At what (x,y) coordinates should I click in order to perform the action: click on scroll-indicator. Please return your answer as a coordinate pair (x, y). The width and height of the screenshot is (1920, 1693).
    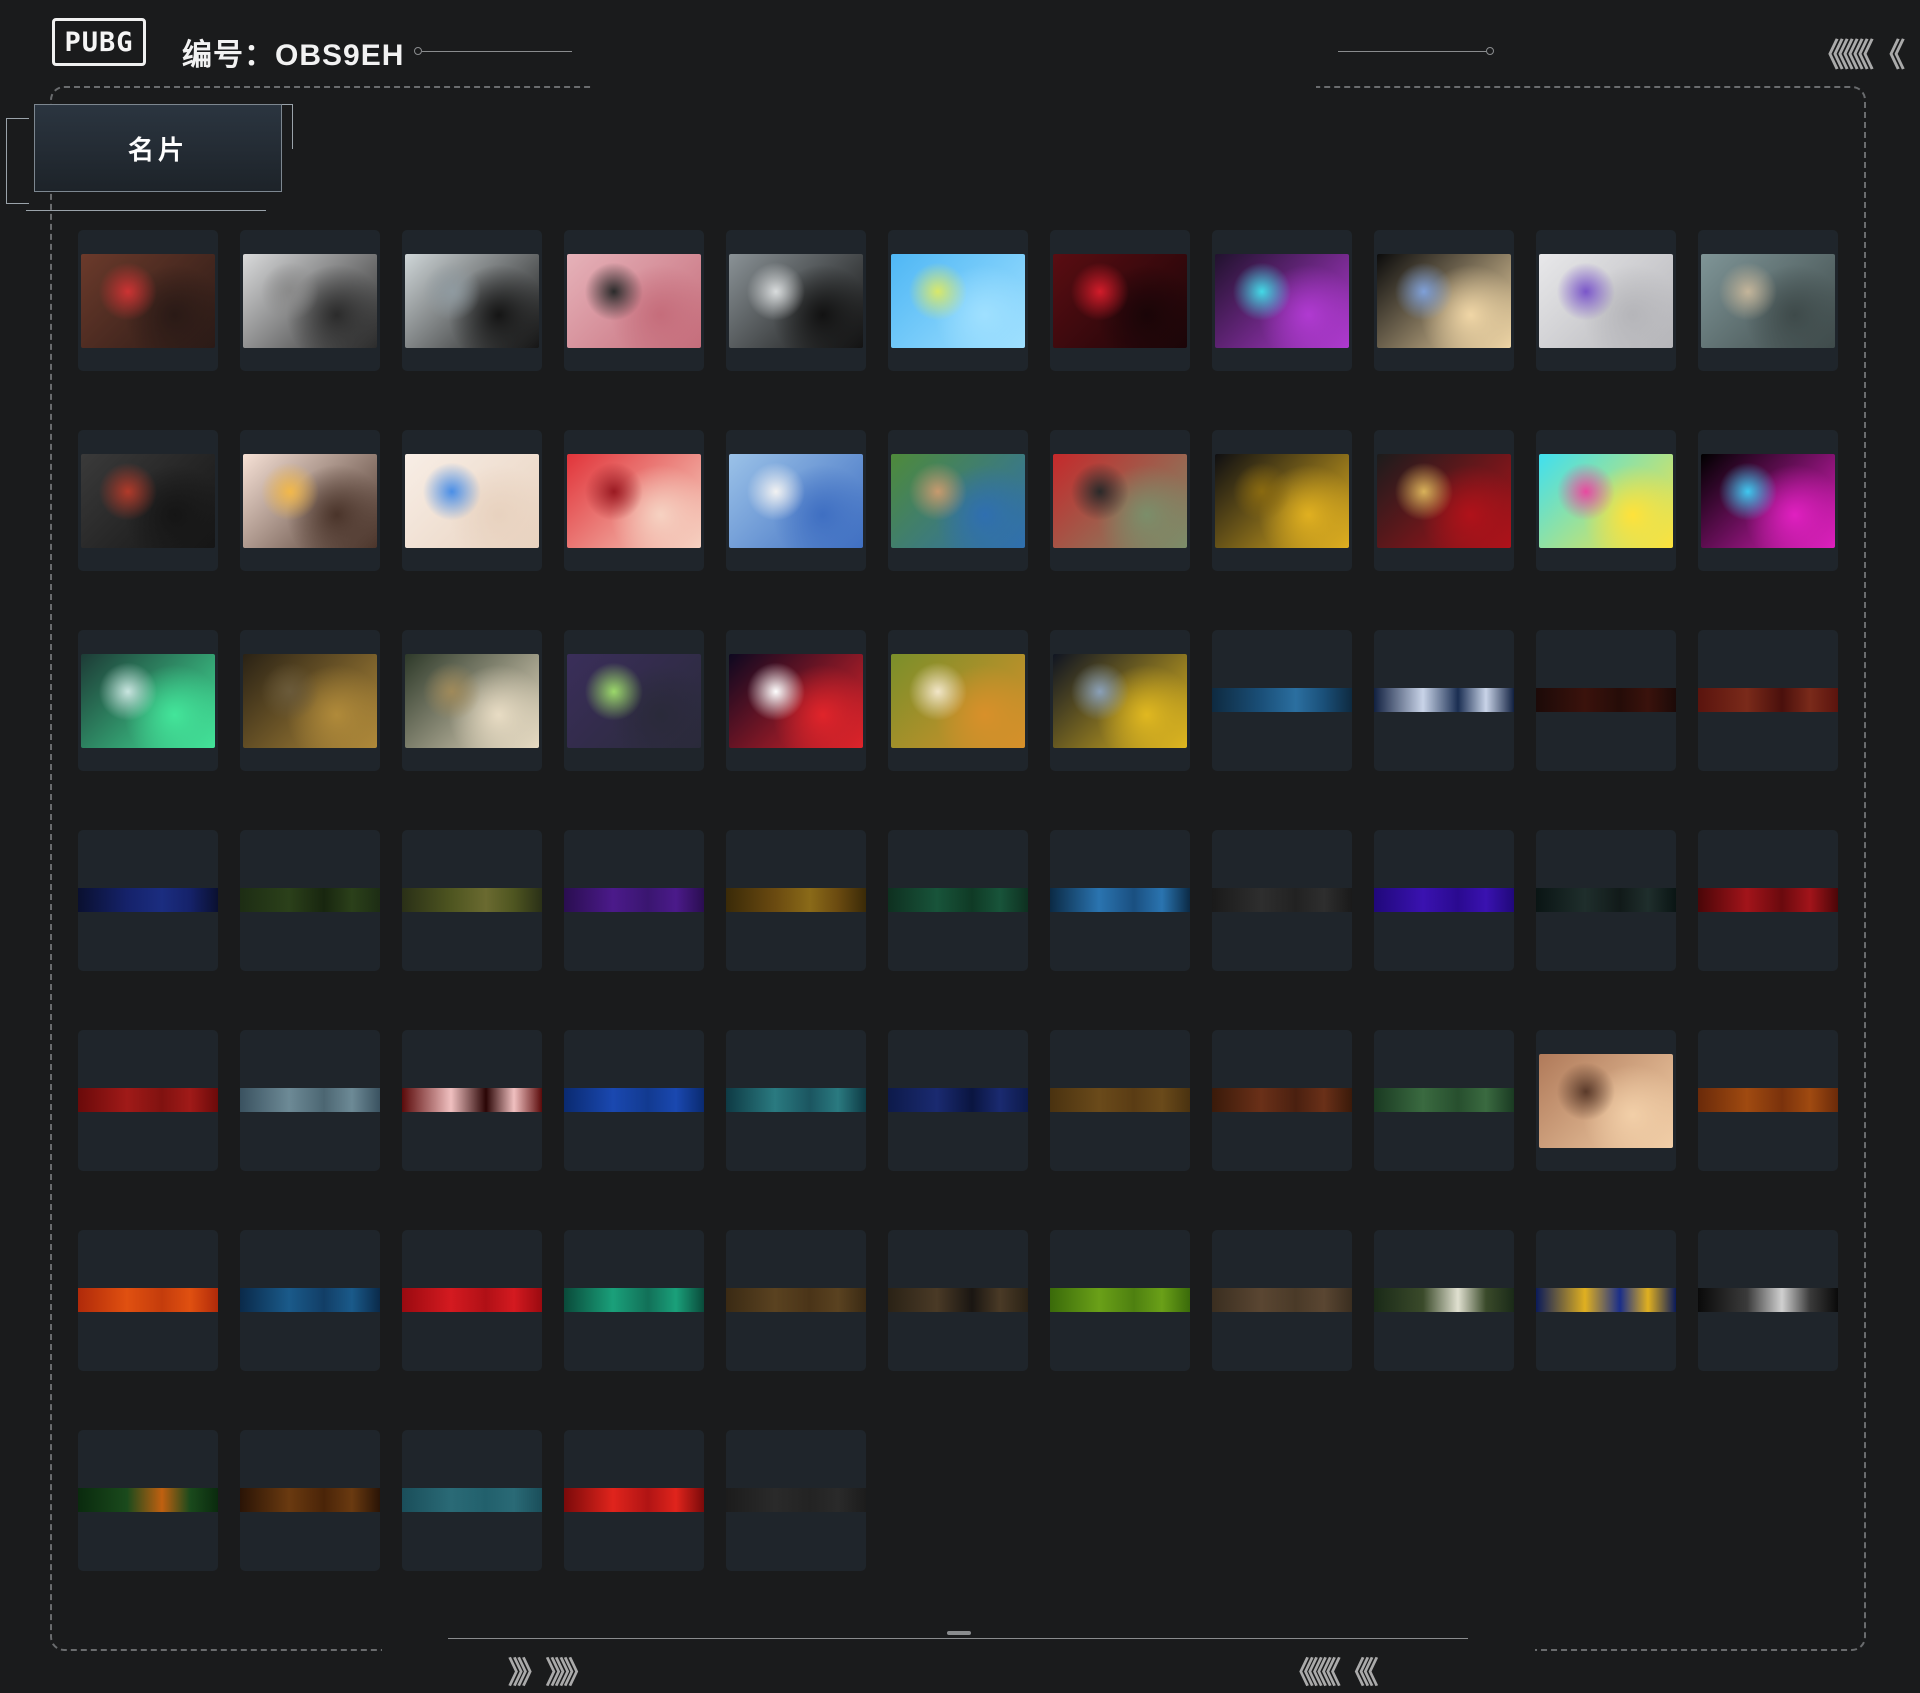
    Looking at the image, I should click on (959, 1633).